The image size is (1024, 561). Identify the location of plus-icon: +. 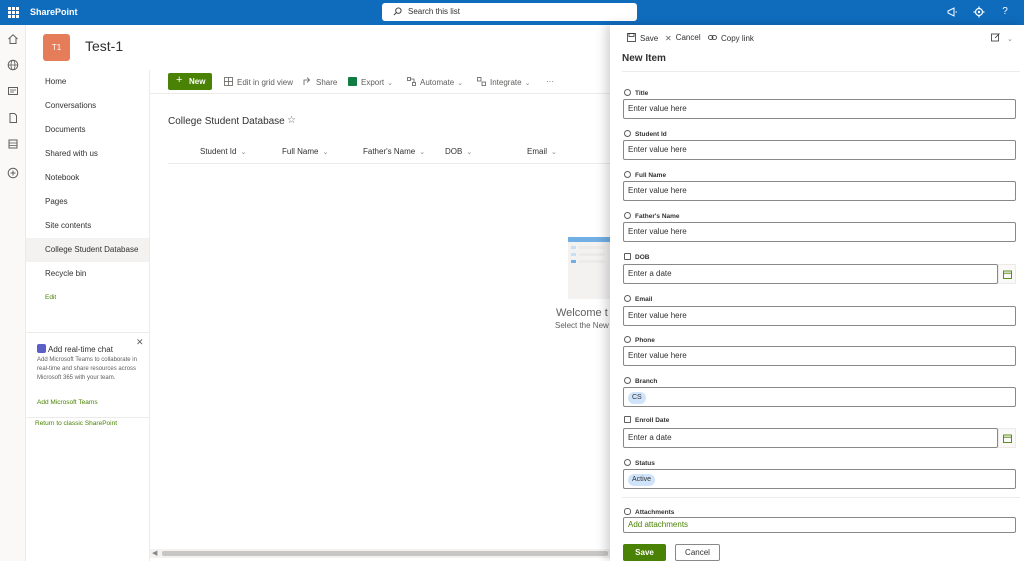
(179, 80).